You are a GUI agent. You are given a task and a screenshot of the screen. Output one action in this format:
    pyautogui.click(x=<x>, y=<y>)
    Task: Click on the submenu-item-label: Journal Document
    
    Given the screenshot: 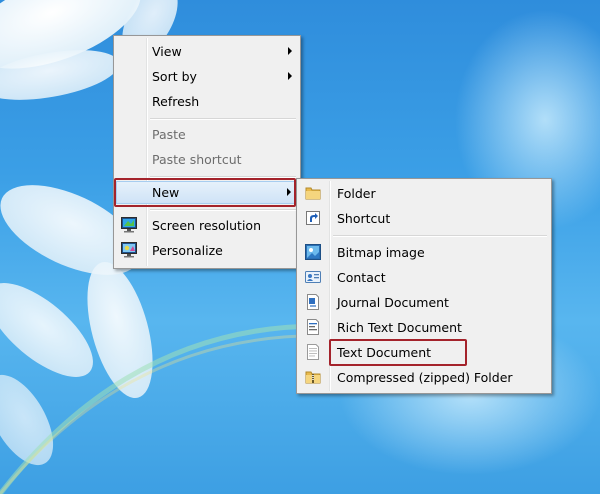 What is the action you would take?
    pyautogui.click(x=393, y=302)
    